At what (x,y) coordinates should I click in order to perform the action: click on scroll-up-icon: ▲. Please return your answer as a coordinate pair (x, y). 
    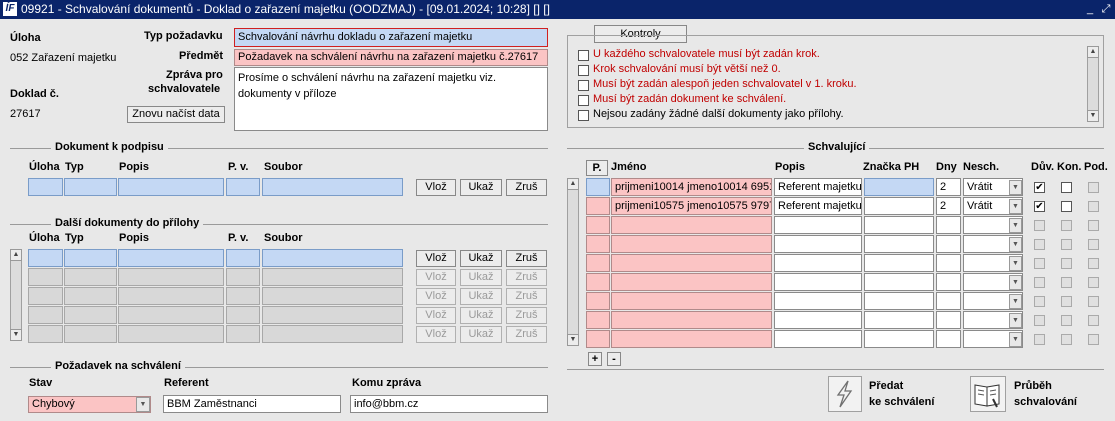
    Looking at the image, I should click on (1093, 52).